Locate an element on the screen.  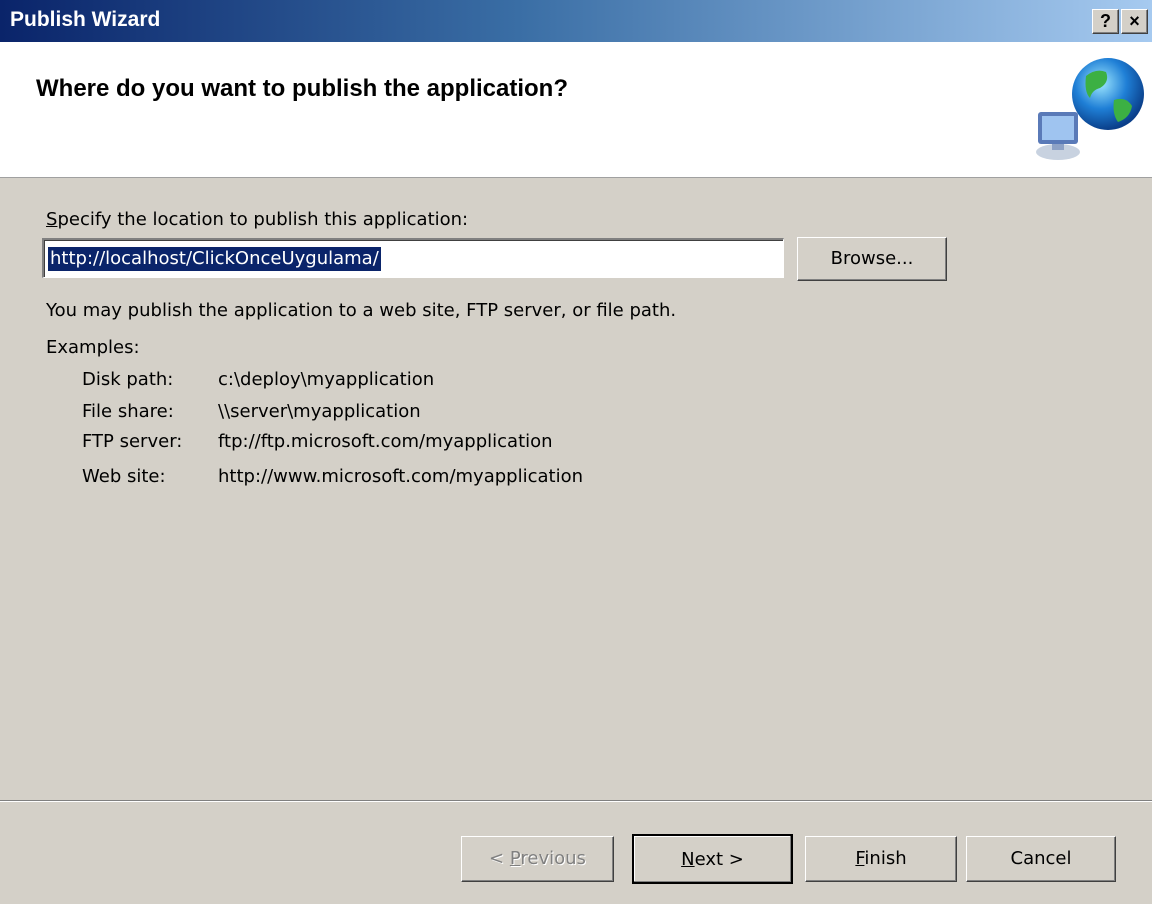
example-value: http://www.microsoft.com/myapplication is located at coordinates (401, 476).